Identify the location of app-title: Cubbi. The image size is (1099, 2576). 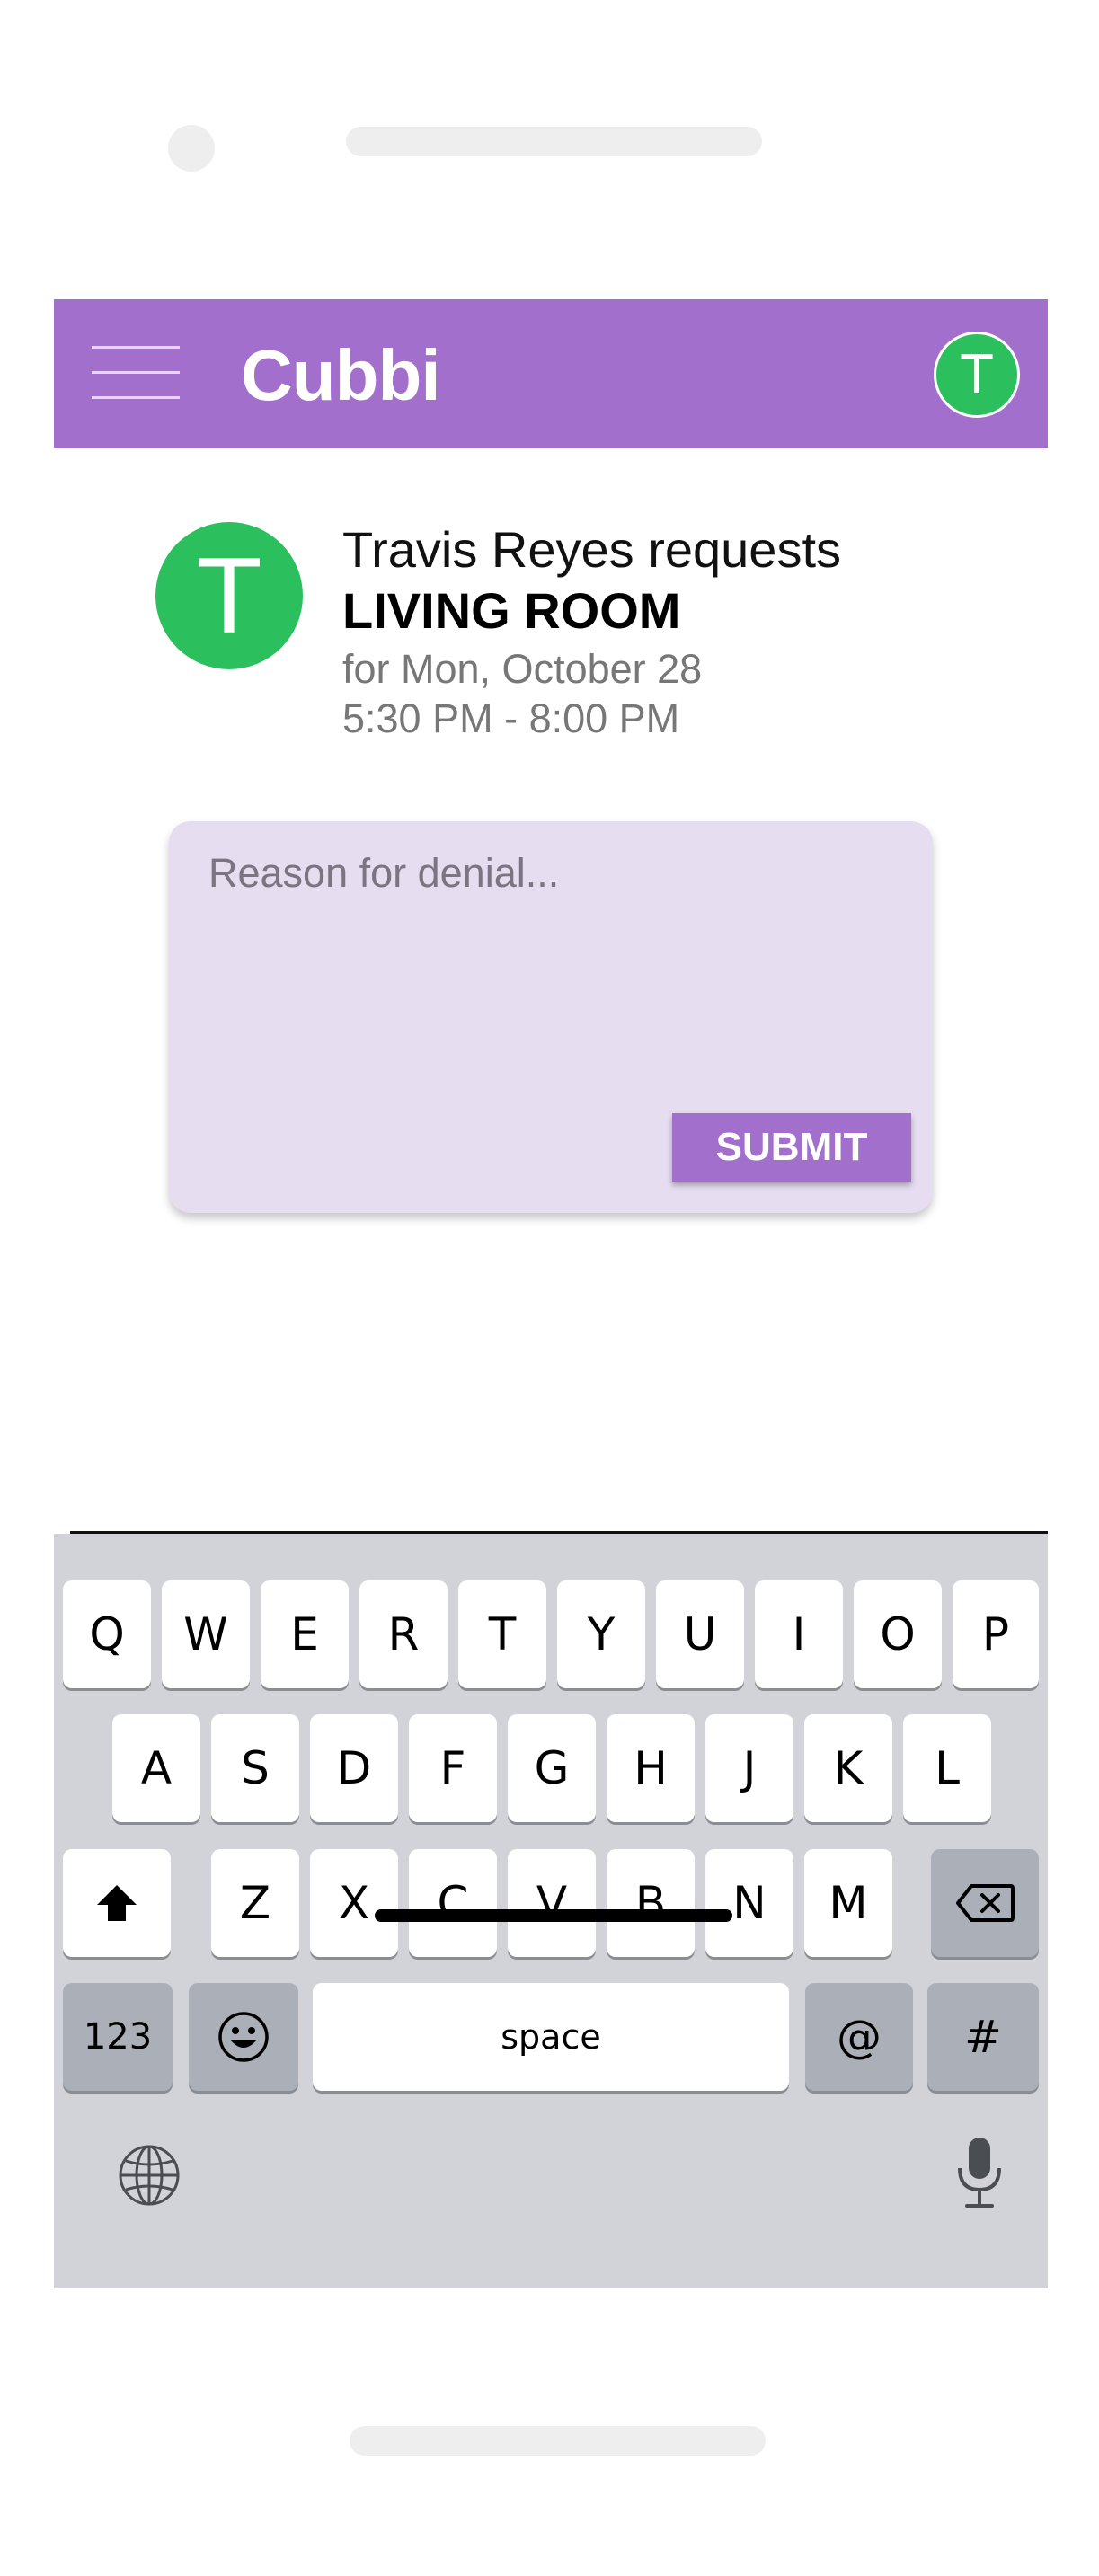
(341, 375).